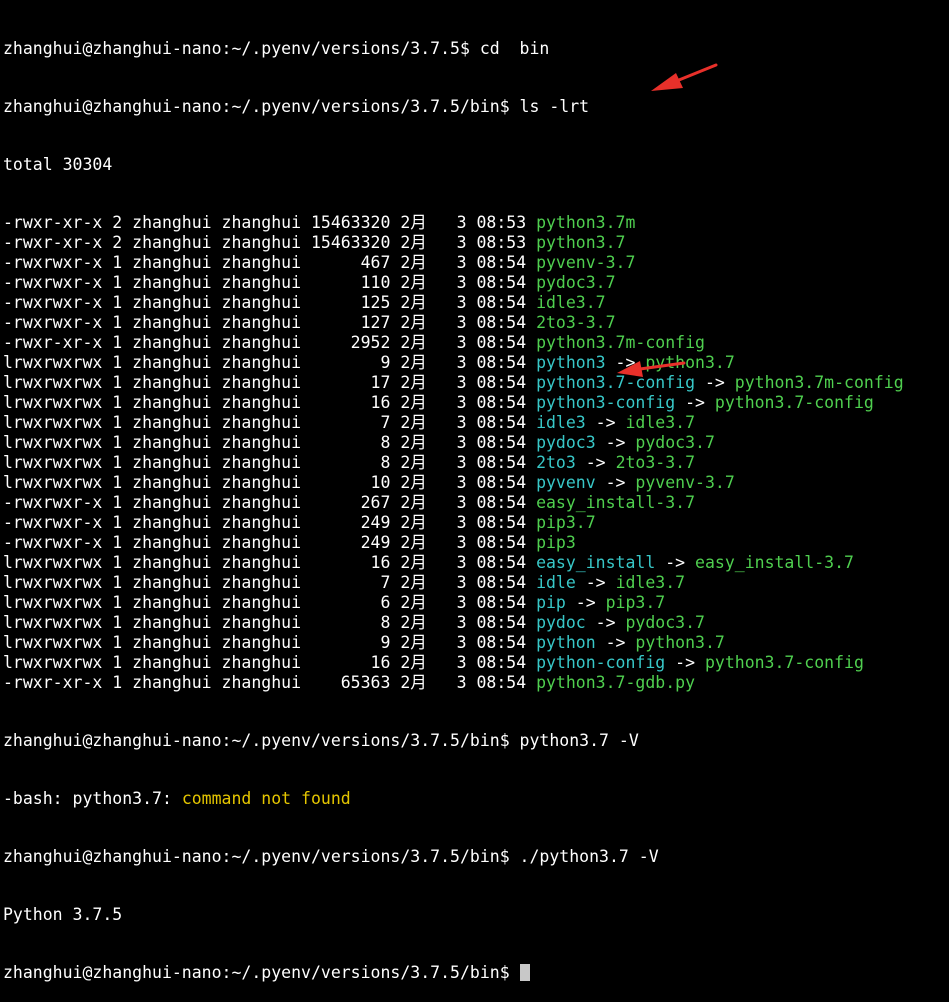 The image size is (949, 1002). Describe the element at coordinates (556, 462) in the screenshot. I see `file-name: 2to3` at that location.